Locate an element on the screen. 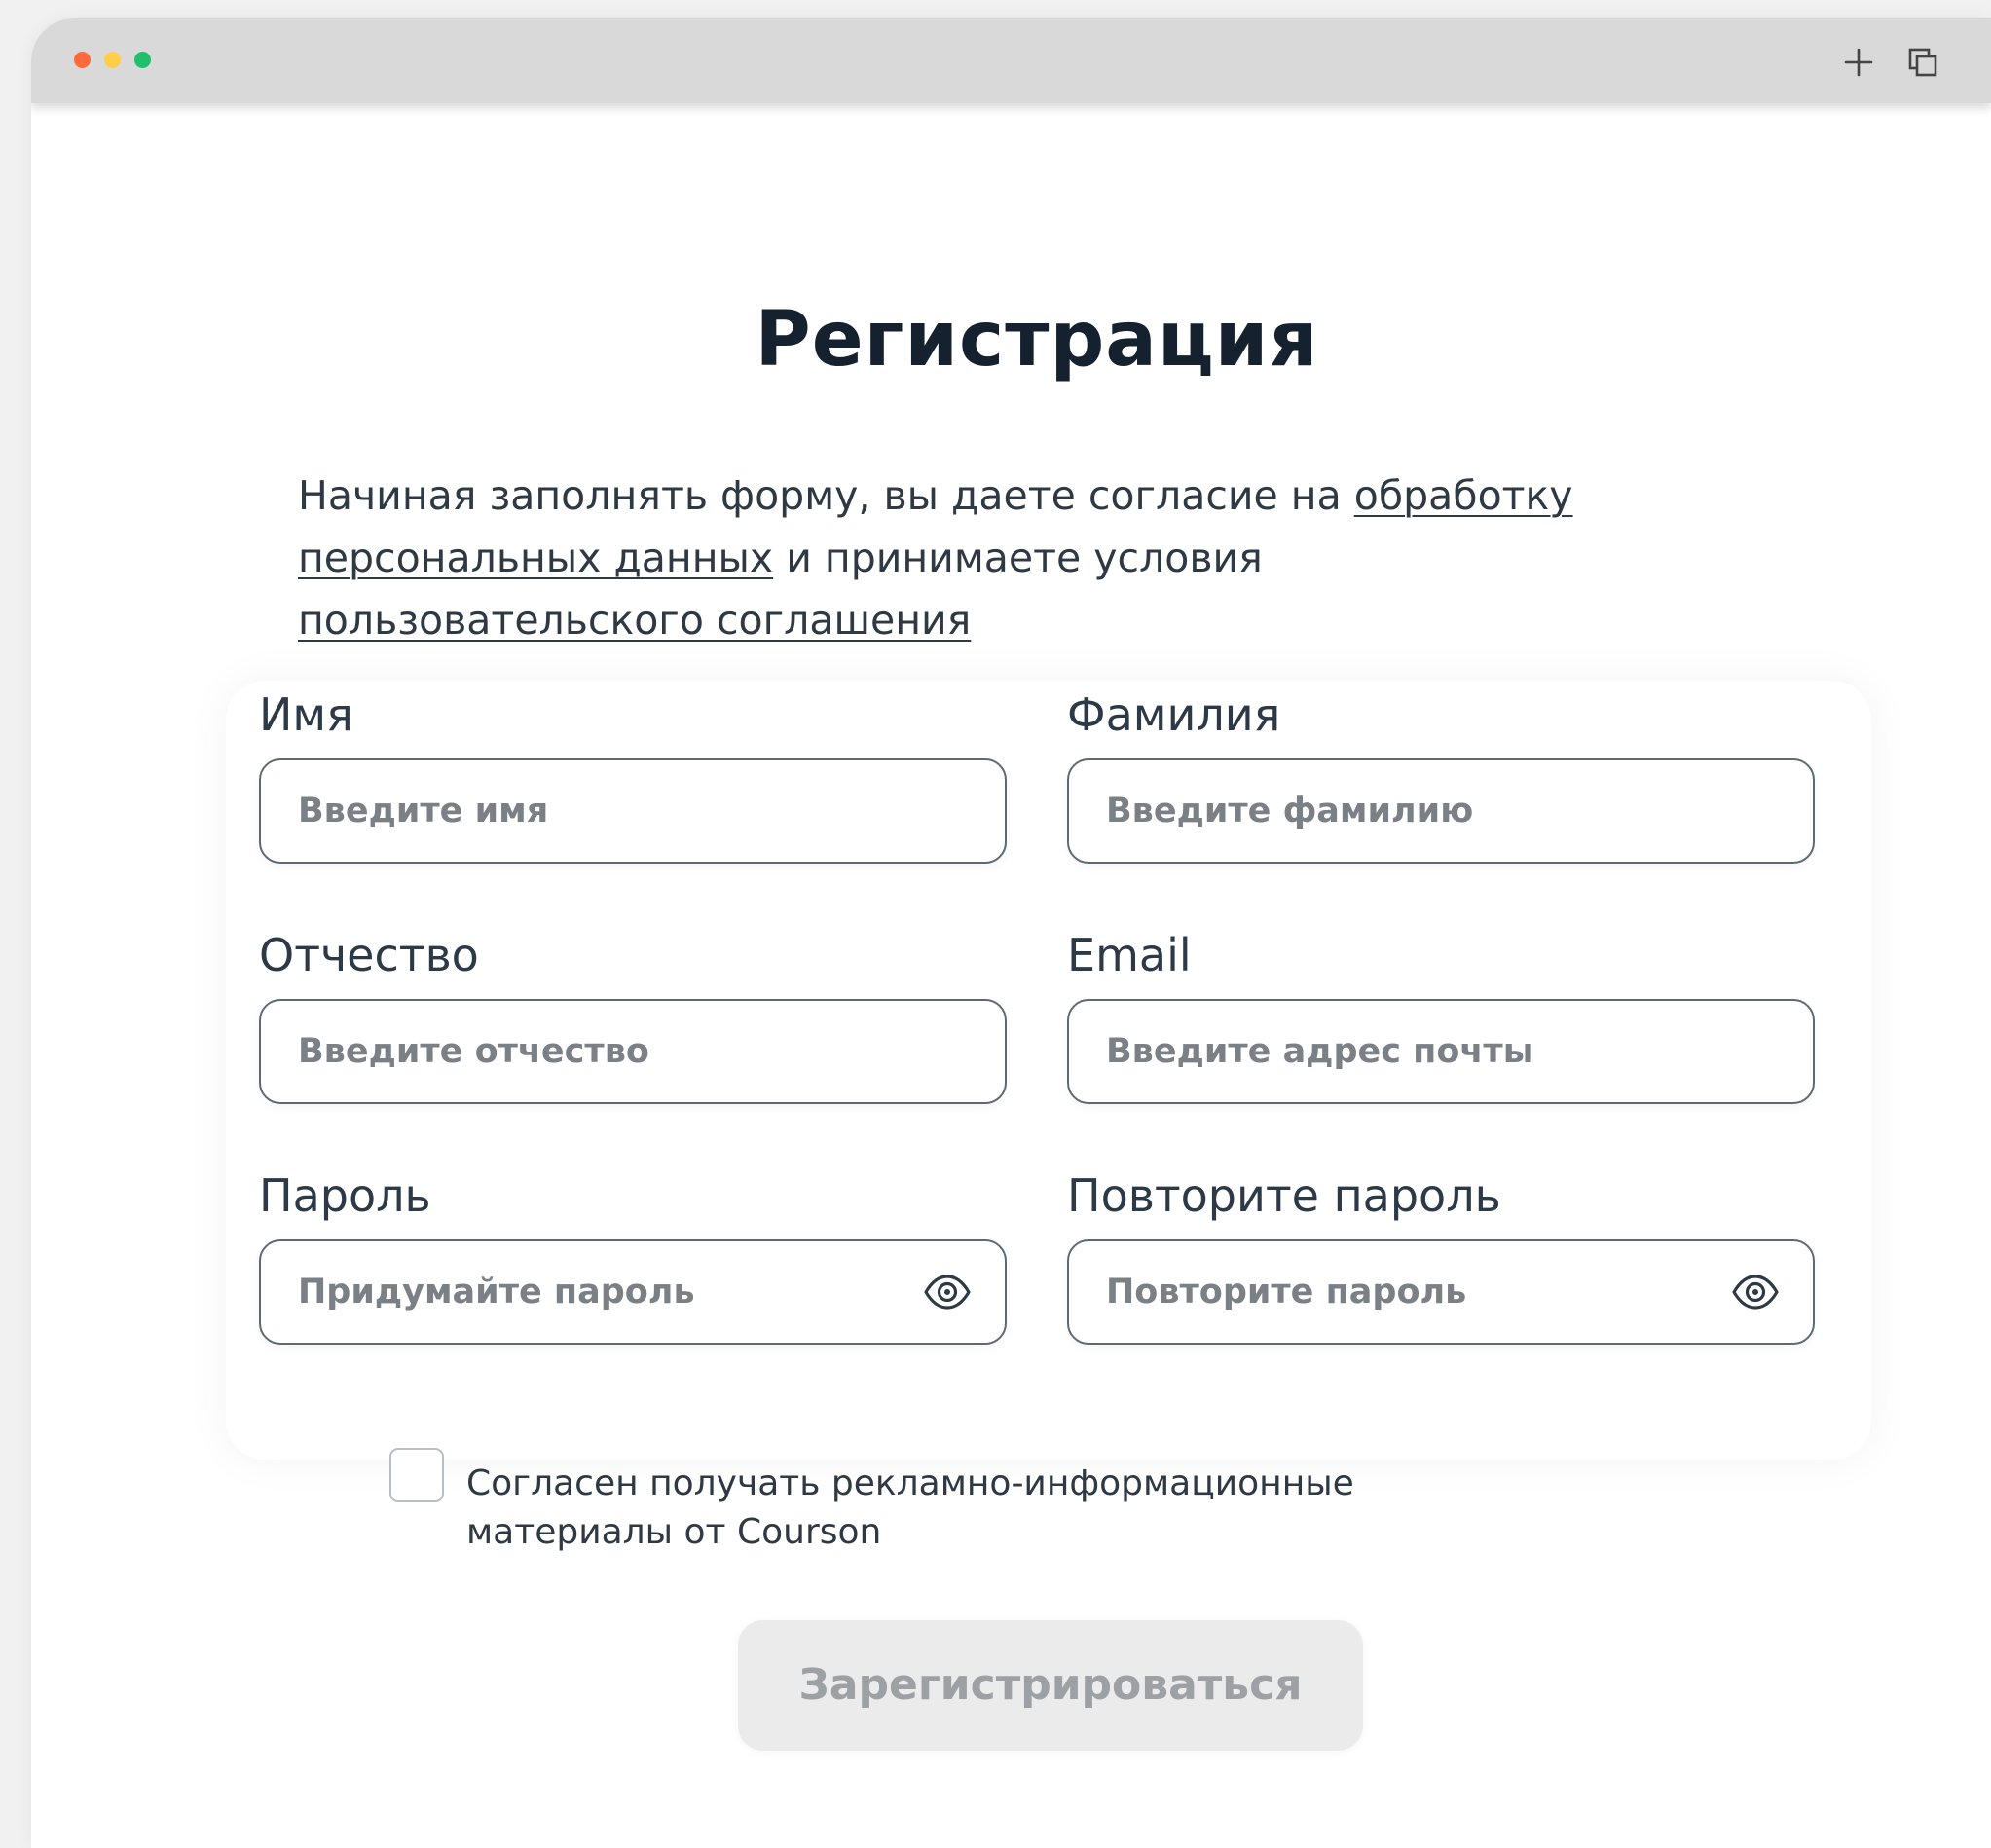 The height and width of the screenshot is (1848, 1991). middle-name-label: Отчество is located at coordinates (369, 955).